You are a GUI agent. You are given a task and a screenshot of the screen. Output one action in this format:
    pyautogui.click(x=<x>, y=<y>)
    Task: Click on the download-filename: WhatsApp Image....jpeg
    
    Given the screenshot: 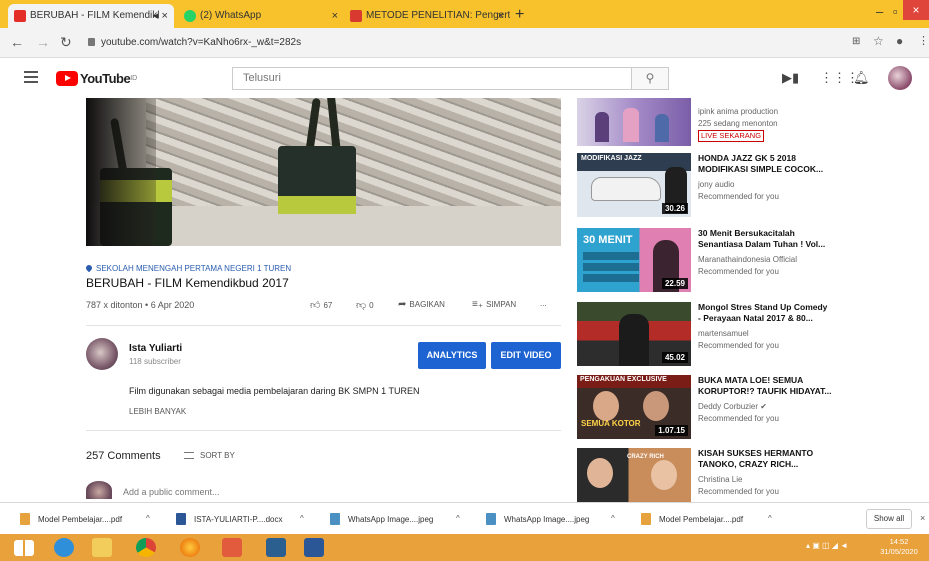 What is the action you would take?
    pyautogui.click(x=391, y=519)
    